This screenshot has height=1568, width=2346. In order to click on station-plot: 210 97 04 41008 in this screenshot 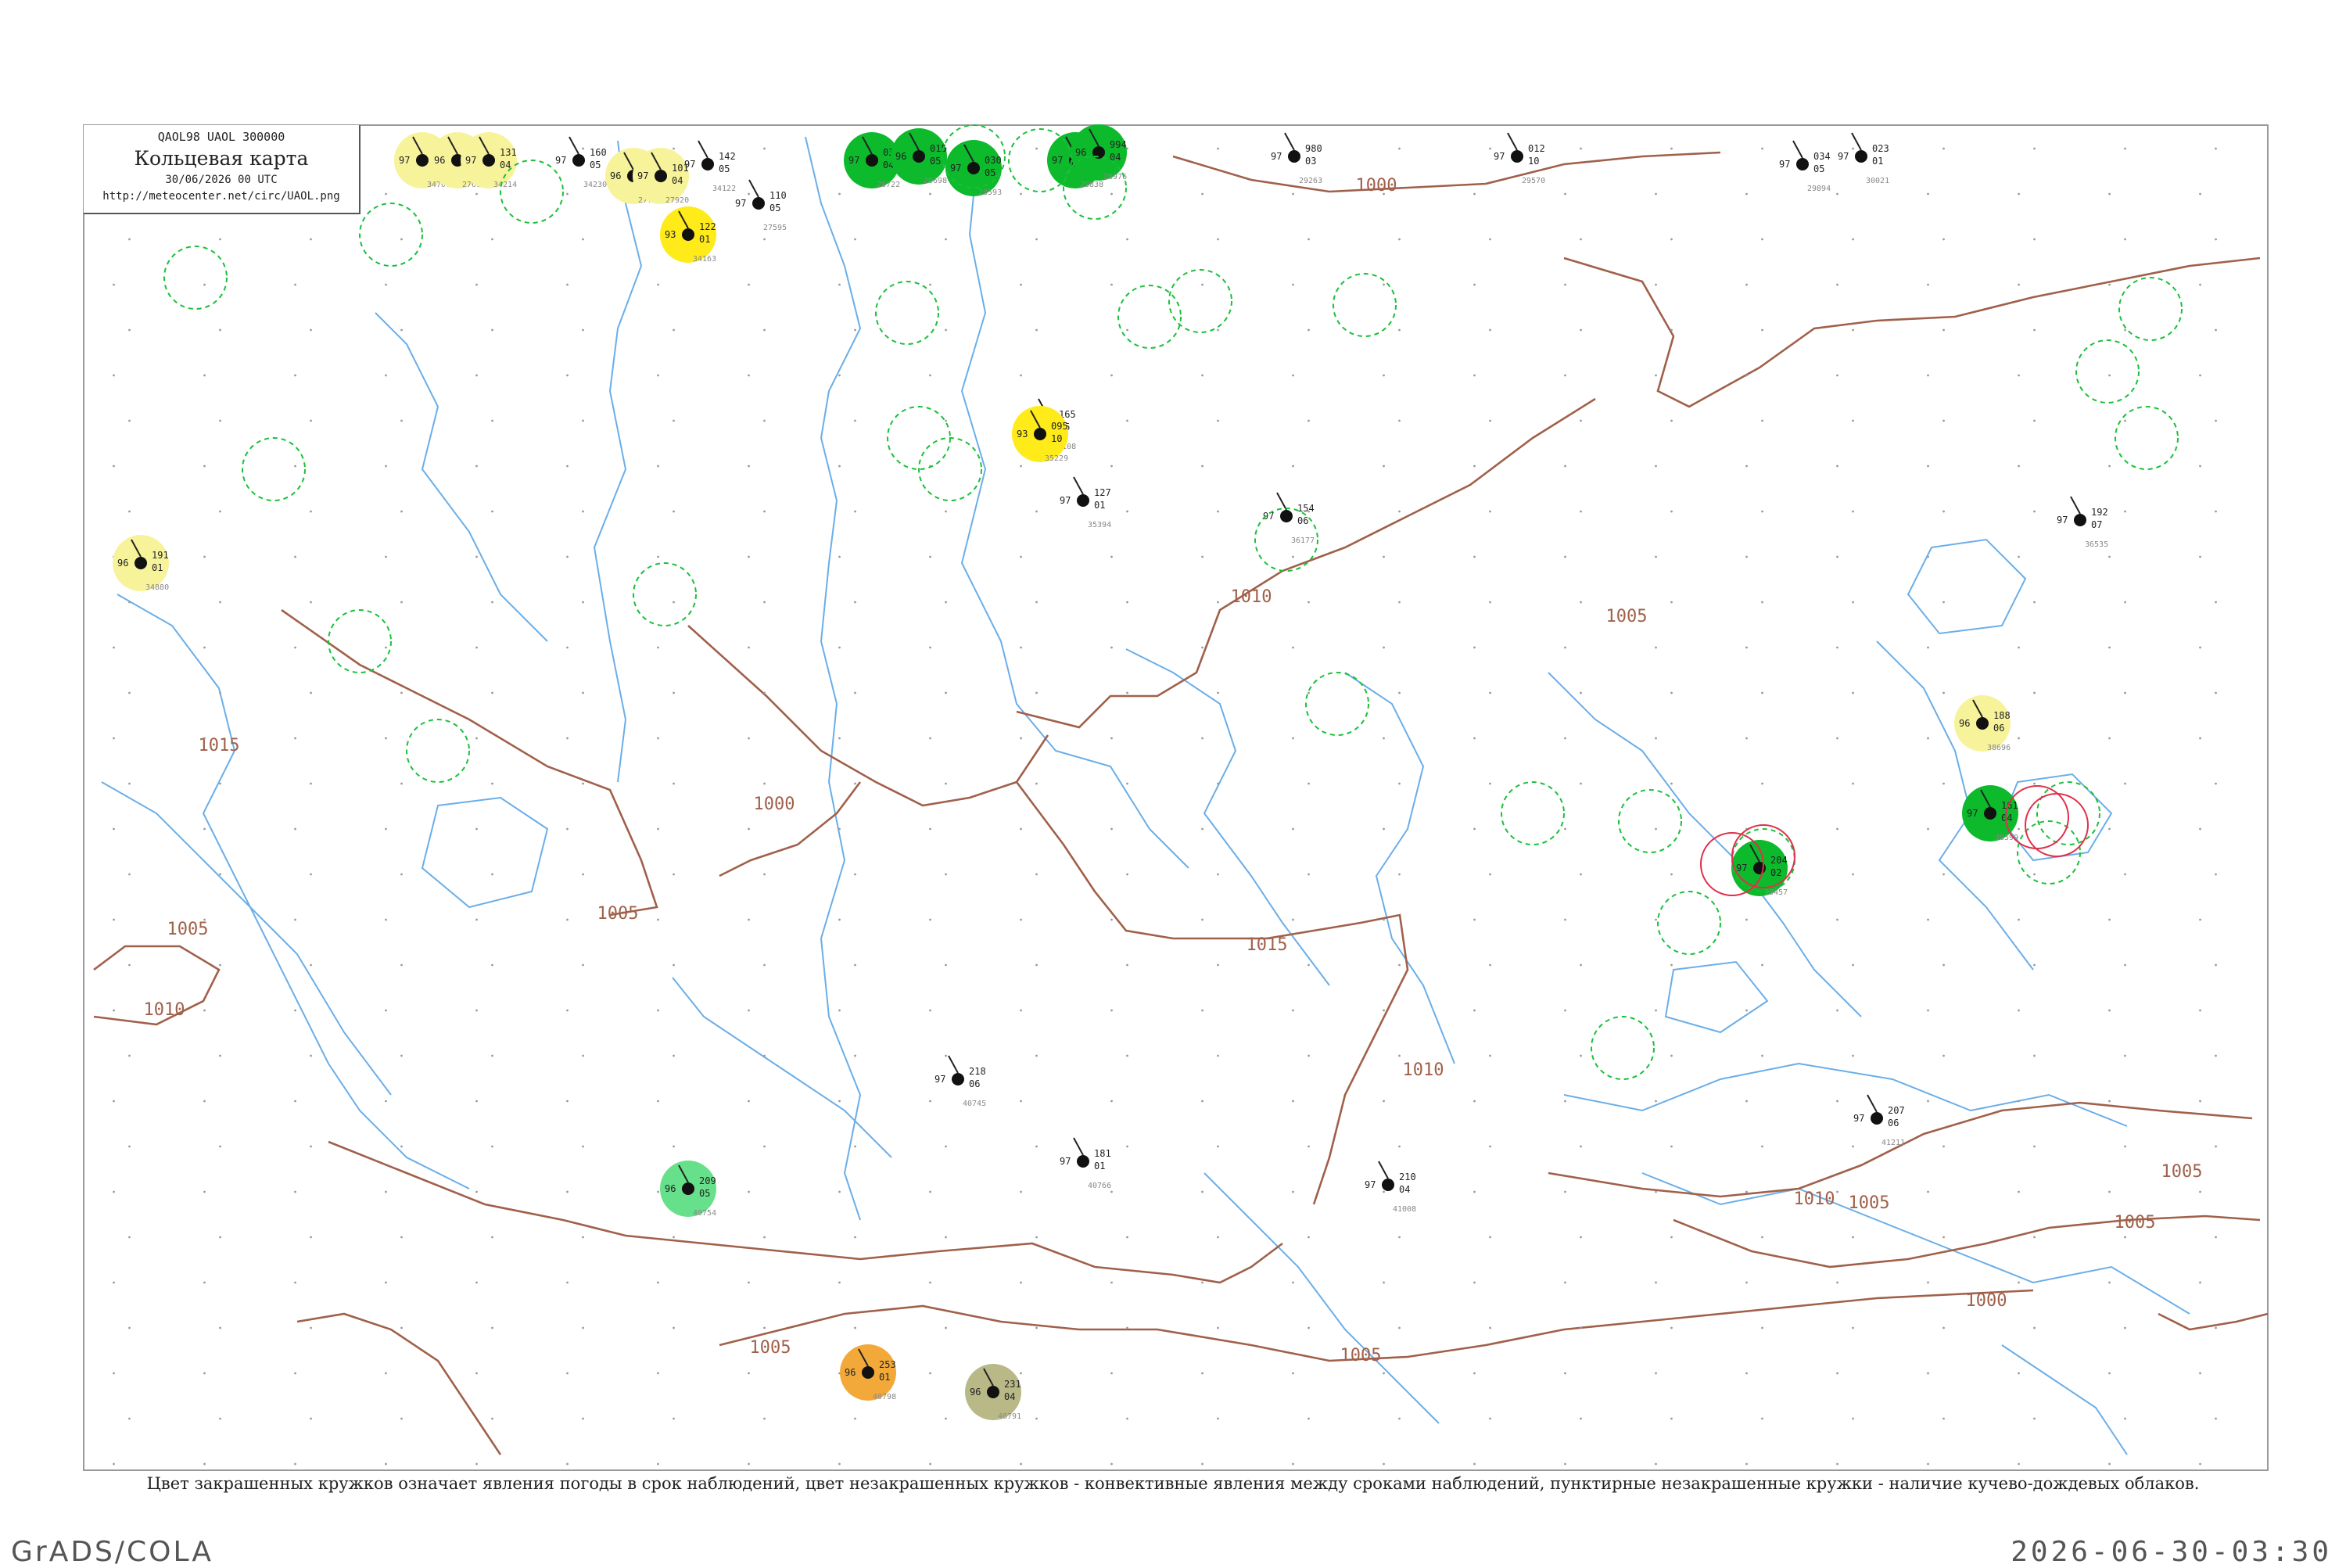, I will do `click(1391, 1187)`.